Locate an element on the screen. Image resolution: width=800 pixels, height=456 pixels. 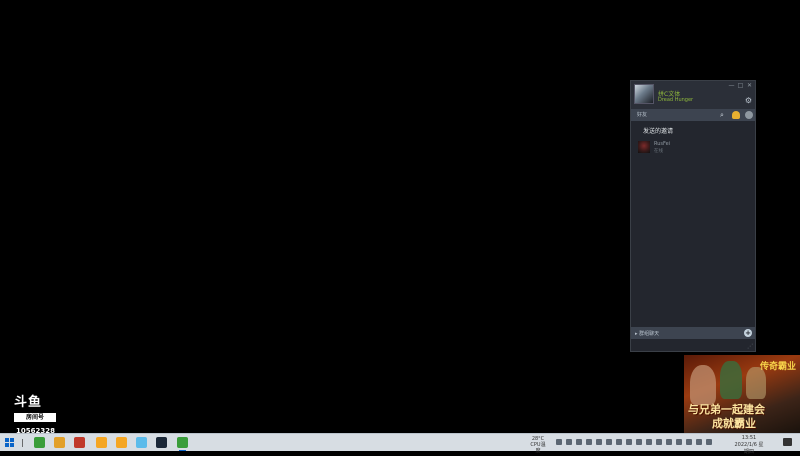
friend-name: RusFei is located at coordinates (662, 144).